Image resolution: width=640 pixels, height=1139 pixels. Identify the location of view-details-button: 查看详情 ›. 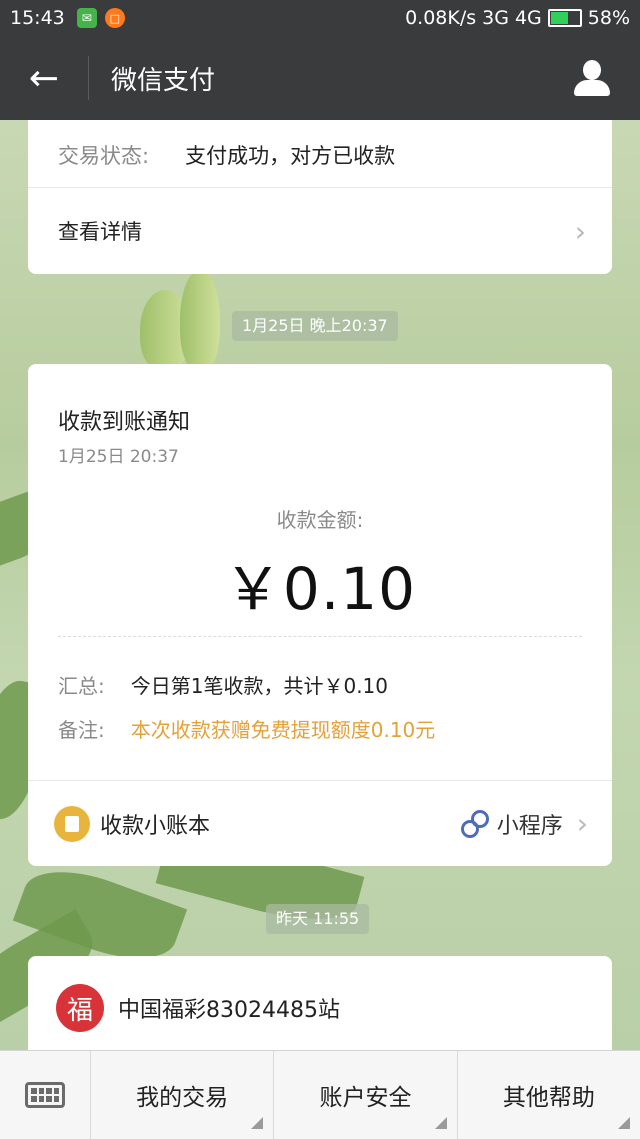
(320, 231).